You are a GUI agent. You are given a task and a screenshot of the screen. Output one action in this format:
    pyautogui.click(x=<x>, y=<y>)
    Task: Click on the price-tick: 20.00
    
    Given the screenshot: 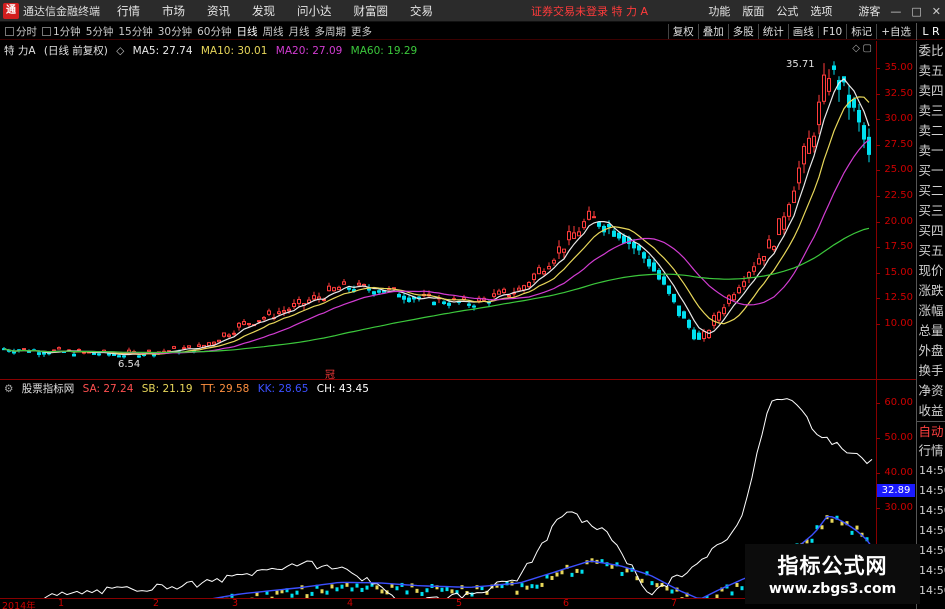 What is the action you would take?
    pyautogui.click(x=894, y=221)
    